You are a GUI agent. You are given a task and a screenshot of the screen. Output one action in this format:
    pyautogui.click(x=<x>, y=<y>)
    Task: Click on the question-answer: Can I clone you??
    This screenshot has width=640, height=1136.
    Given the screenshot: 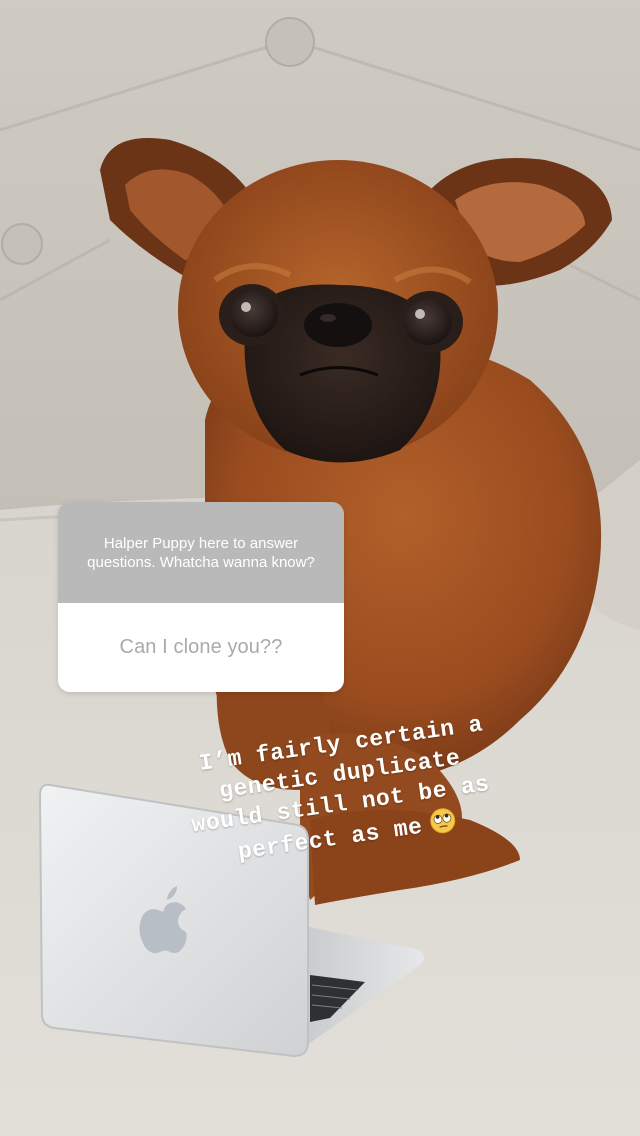 What is the action you would take?
    pyautogui.click(x=201, y=647)
    